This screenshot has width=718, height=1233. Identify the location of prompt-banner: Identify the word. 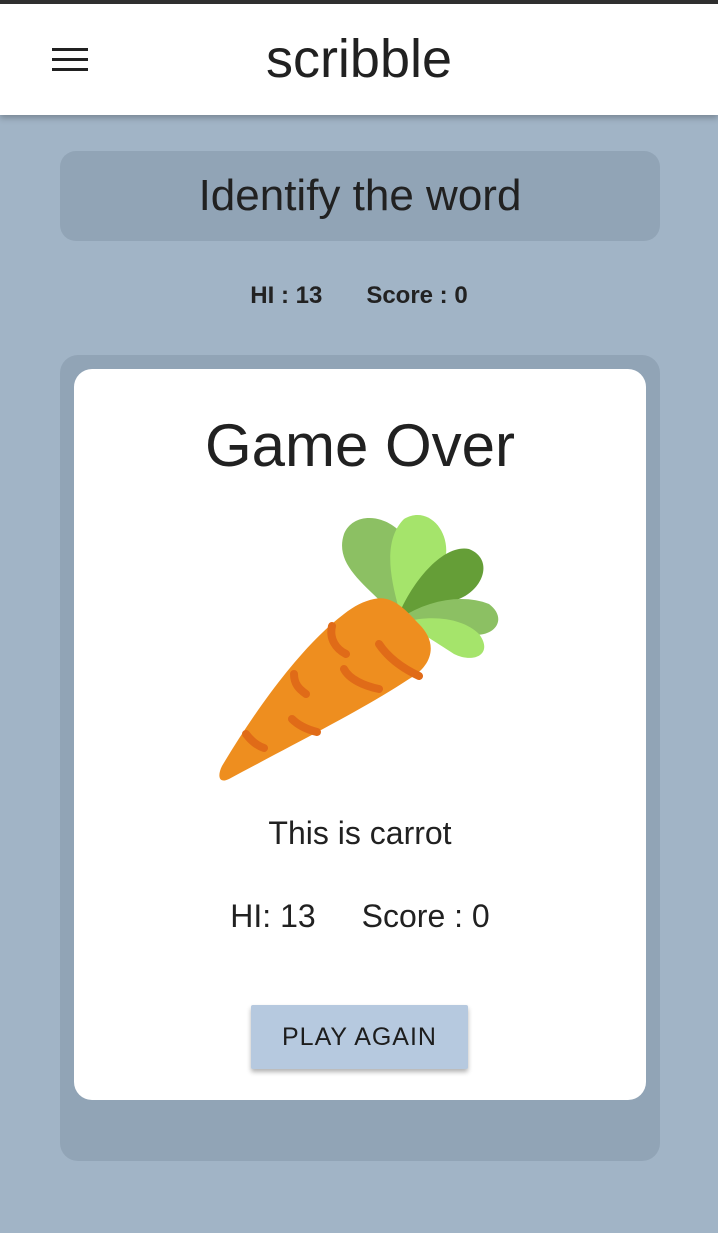
(360, 196).